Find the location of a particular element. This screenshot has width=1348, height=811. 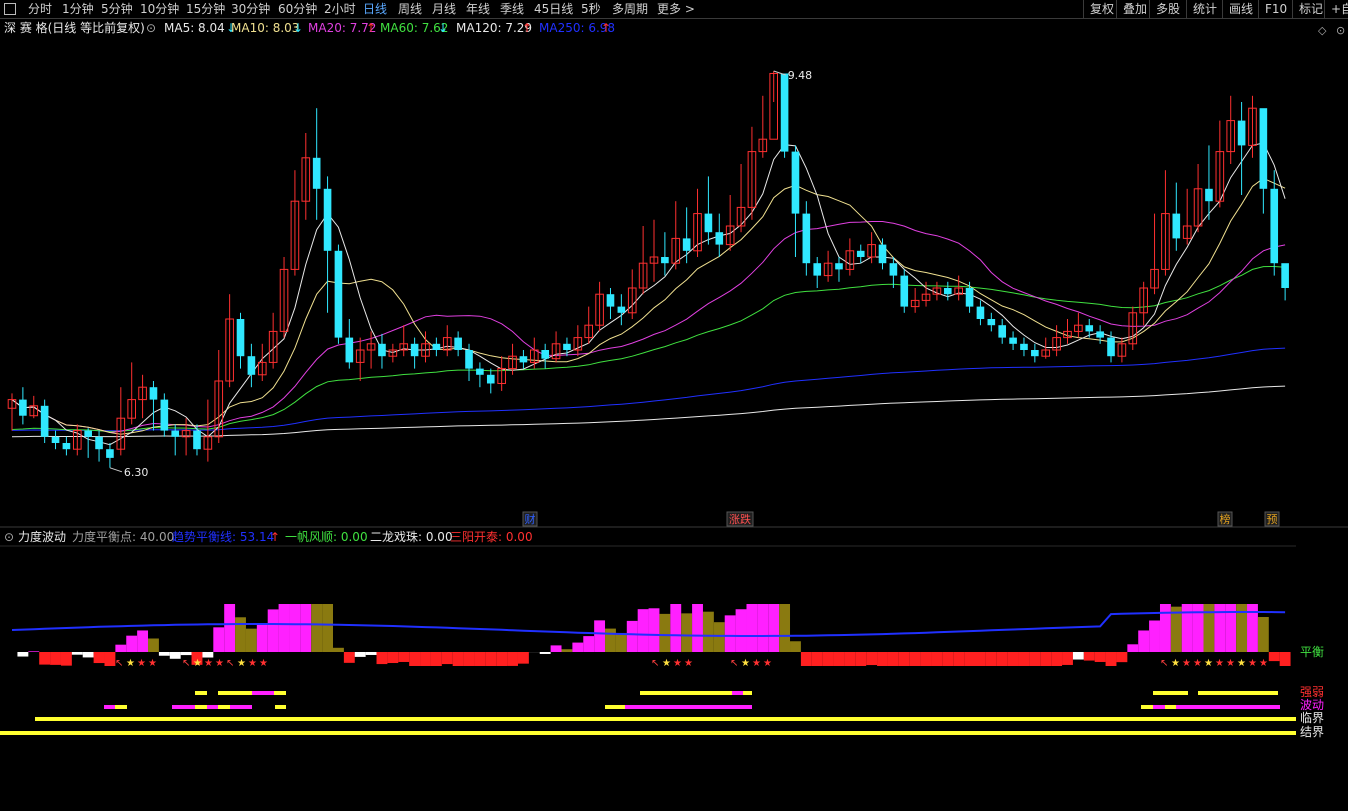

signal-star-3: ★ is located at coordinates (688, 663).